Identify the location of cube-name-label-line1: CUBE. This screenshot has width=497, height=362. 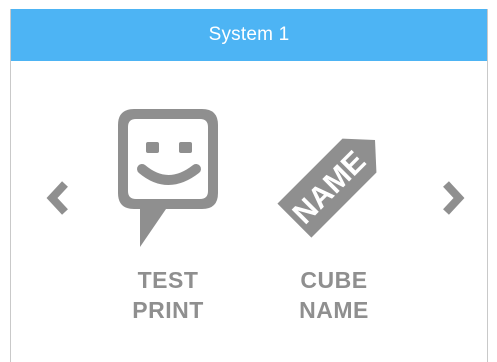
(334, 280).